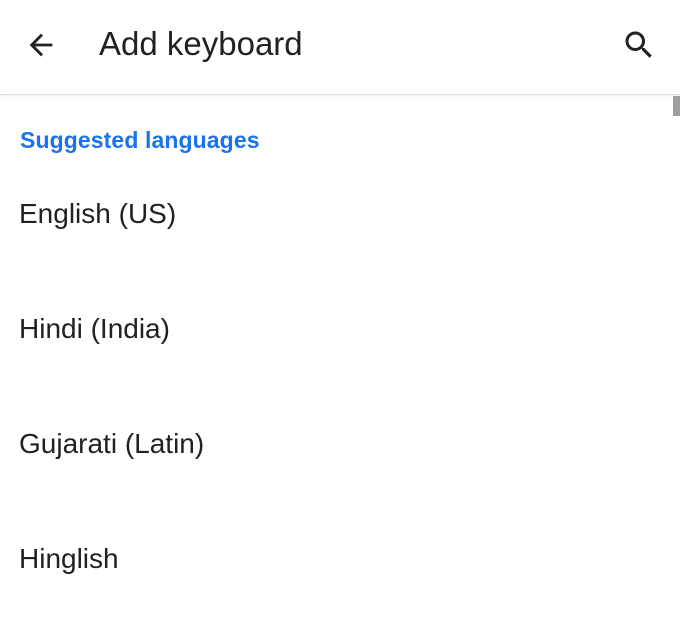 Image resolution: width=680 pixels, height=630 pixels. I want to click on arrow-back-icon, so click(41, 45).